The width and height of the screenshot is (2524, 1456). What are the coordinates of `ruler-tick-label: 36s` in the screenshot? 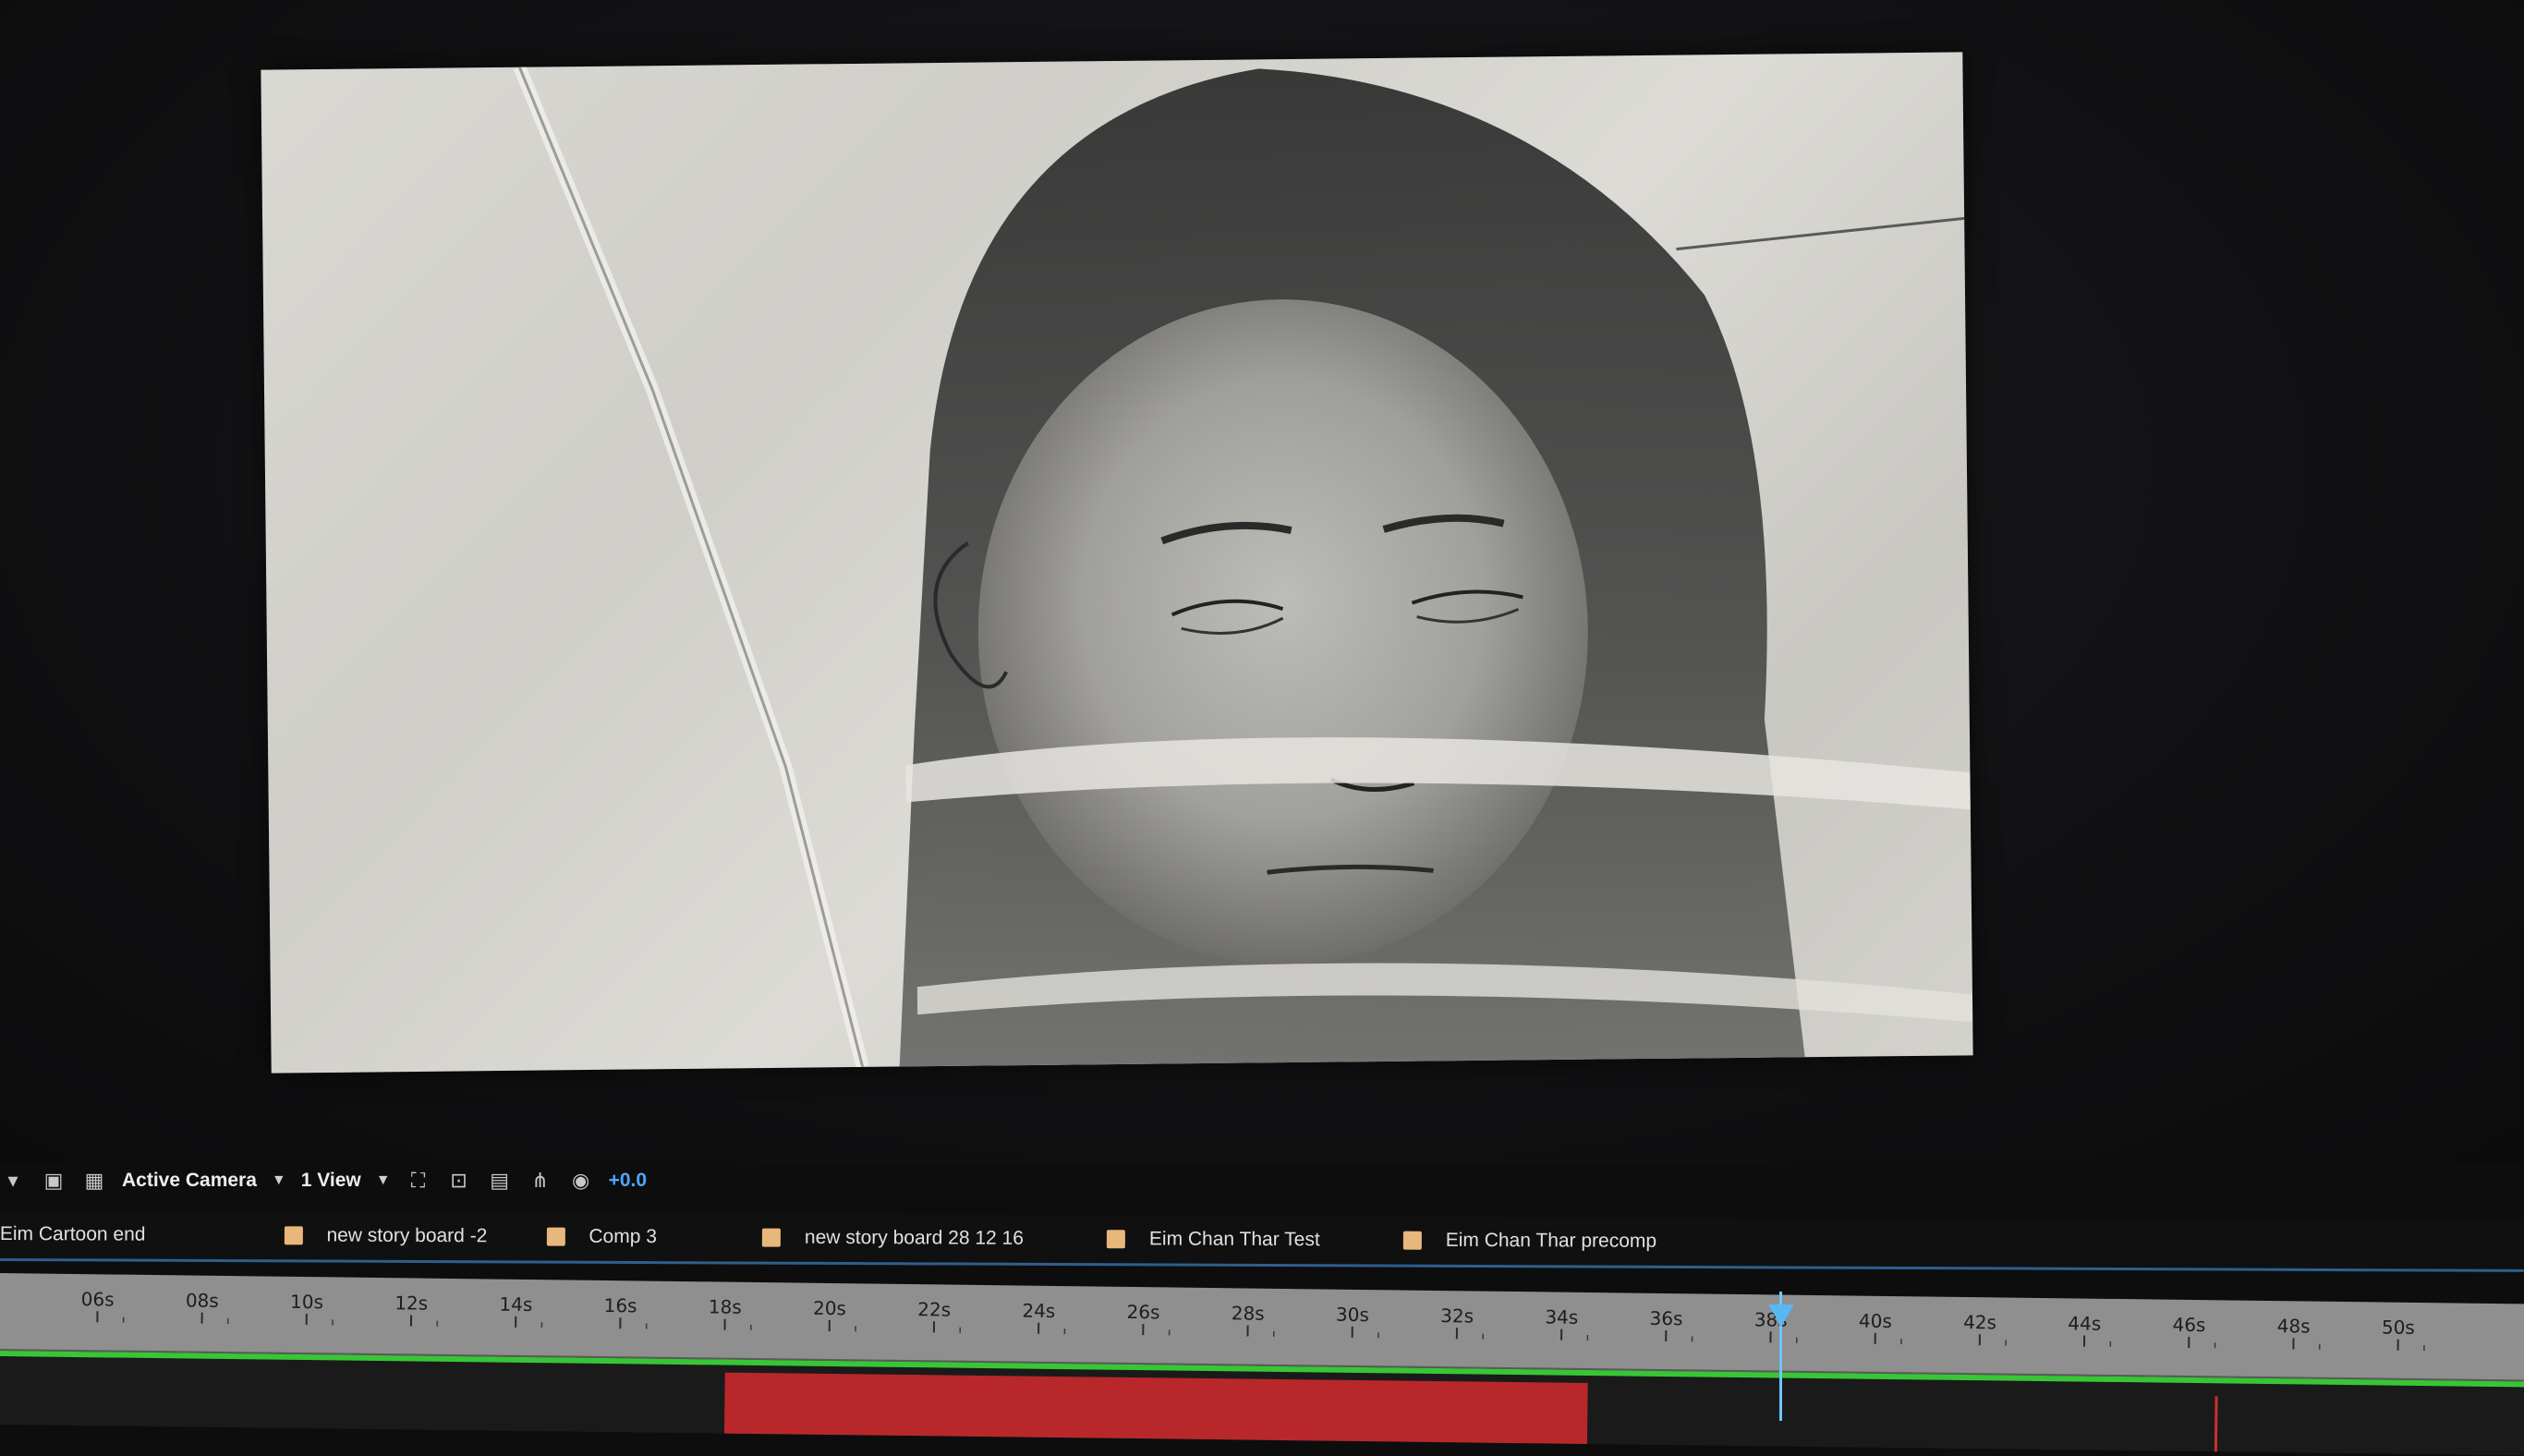 It's located at (1666, 1318).